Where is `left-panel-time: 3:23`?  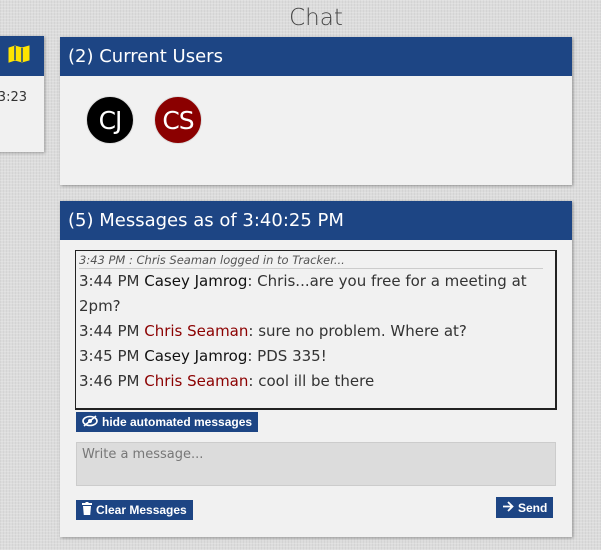 left-panel-time: 3:23 is located at coordinates (13, 97).